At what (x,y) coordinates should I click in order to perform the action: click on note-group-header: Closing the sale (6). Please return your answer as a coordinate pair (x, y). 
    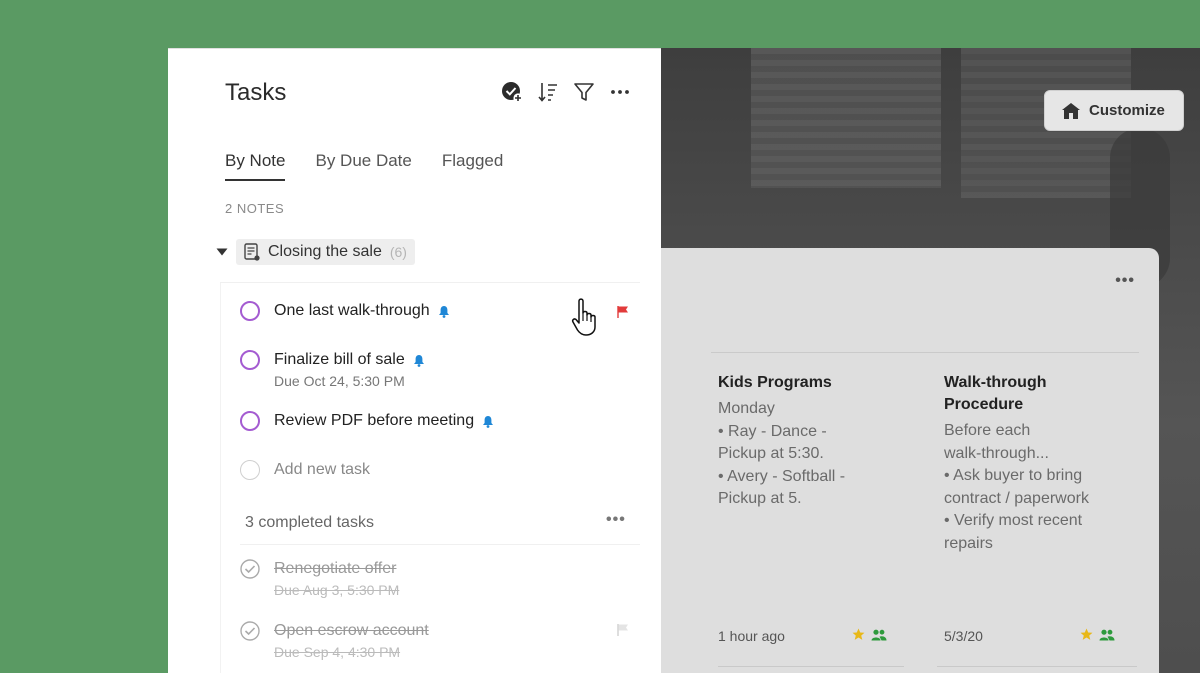
    Looking at the image, I should click on (315, 252).